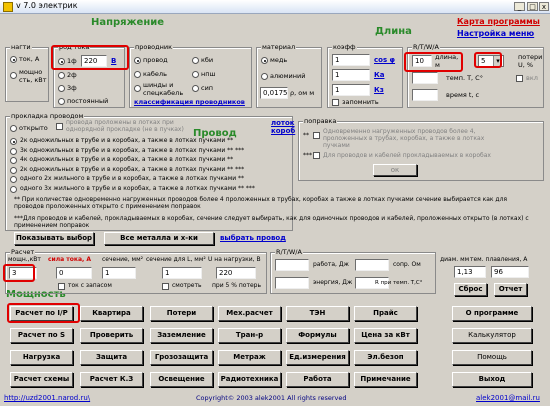 The height and width of the screenshot is (406, 550). Describe the element at coordinates (13, 59) in the screenshot. I see `radio-current` at that location.